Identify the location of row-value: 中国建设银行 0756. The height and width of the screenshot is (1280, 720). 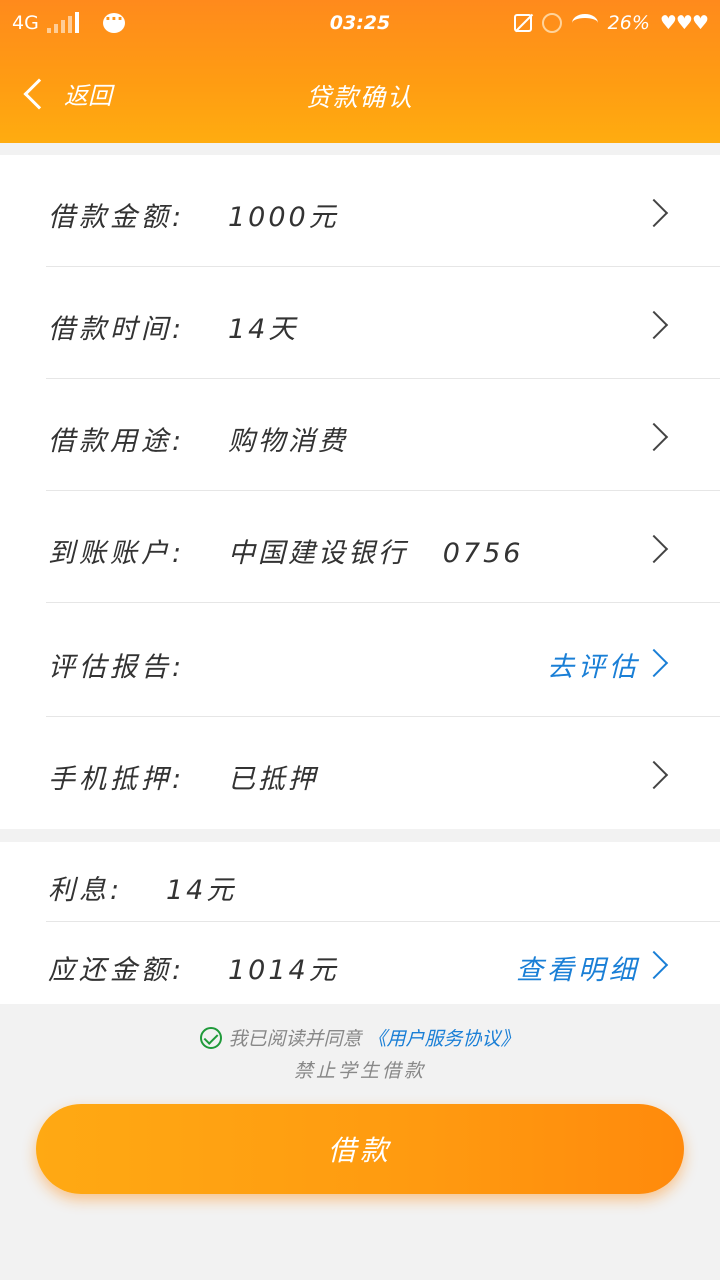
(376, 553).